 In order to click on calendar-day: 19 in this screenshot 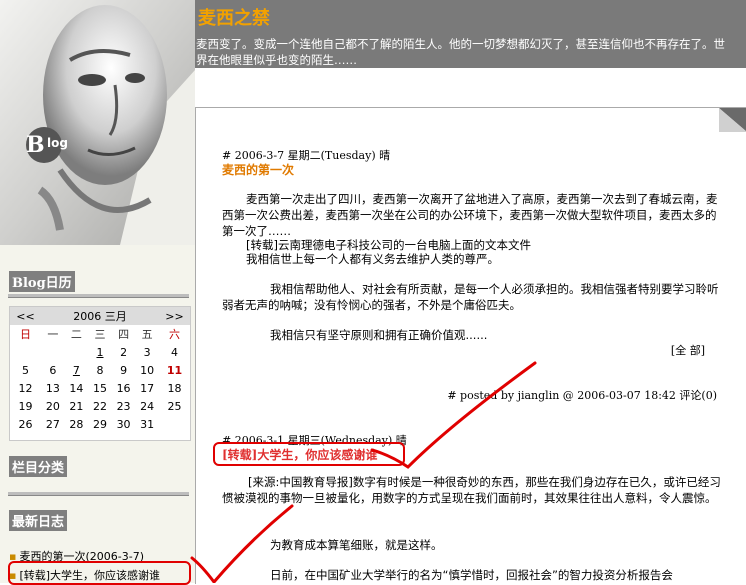, I will do `click(25, 406)`.